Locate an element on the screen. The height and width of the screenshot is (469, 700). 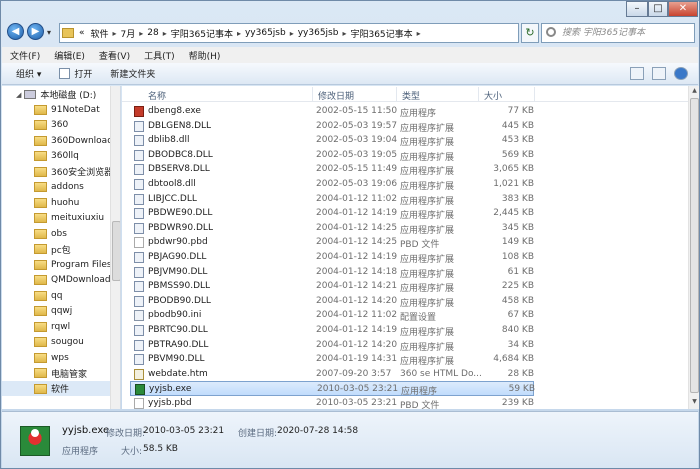
file-name: webdate.htm is located at coordinates (178, 373).